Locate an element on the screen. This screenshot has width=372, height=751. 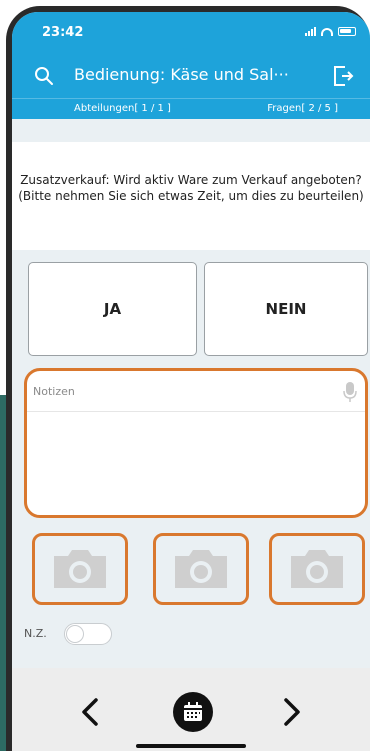
questions-counter: Fragen[ 2 / 5 ] is located at coordinates (302, 108).